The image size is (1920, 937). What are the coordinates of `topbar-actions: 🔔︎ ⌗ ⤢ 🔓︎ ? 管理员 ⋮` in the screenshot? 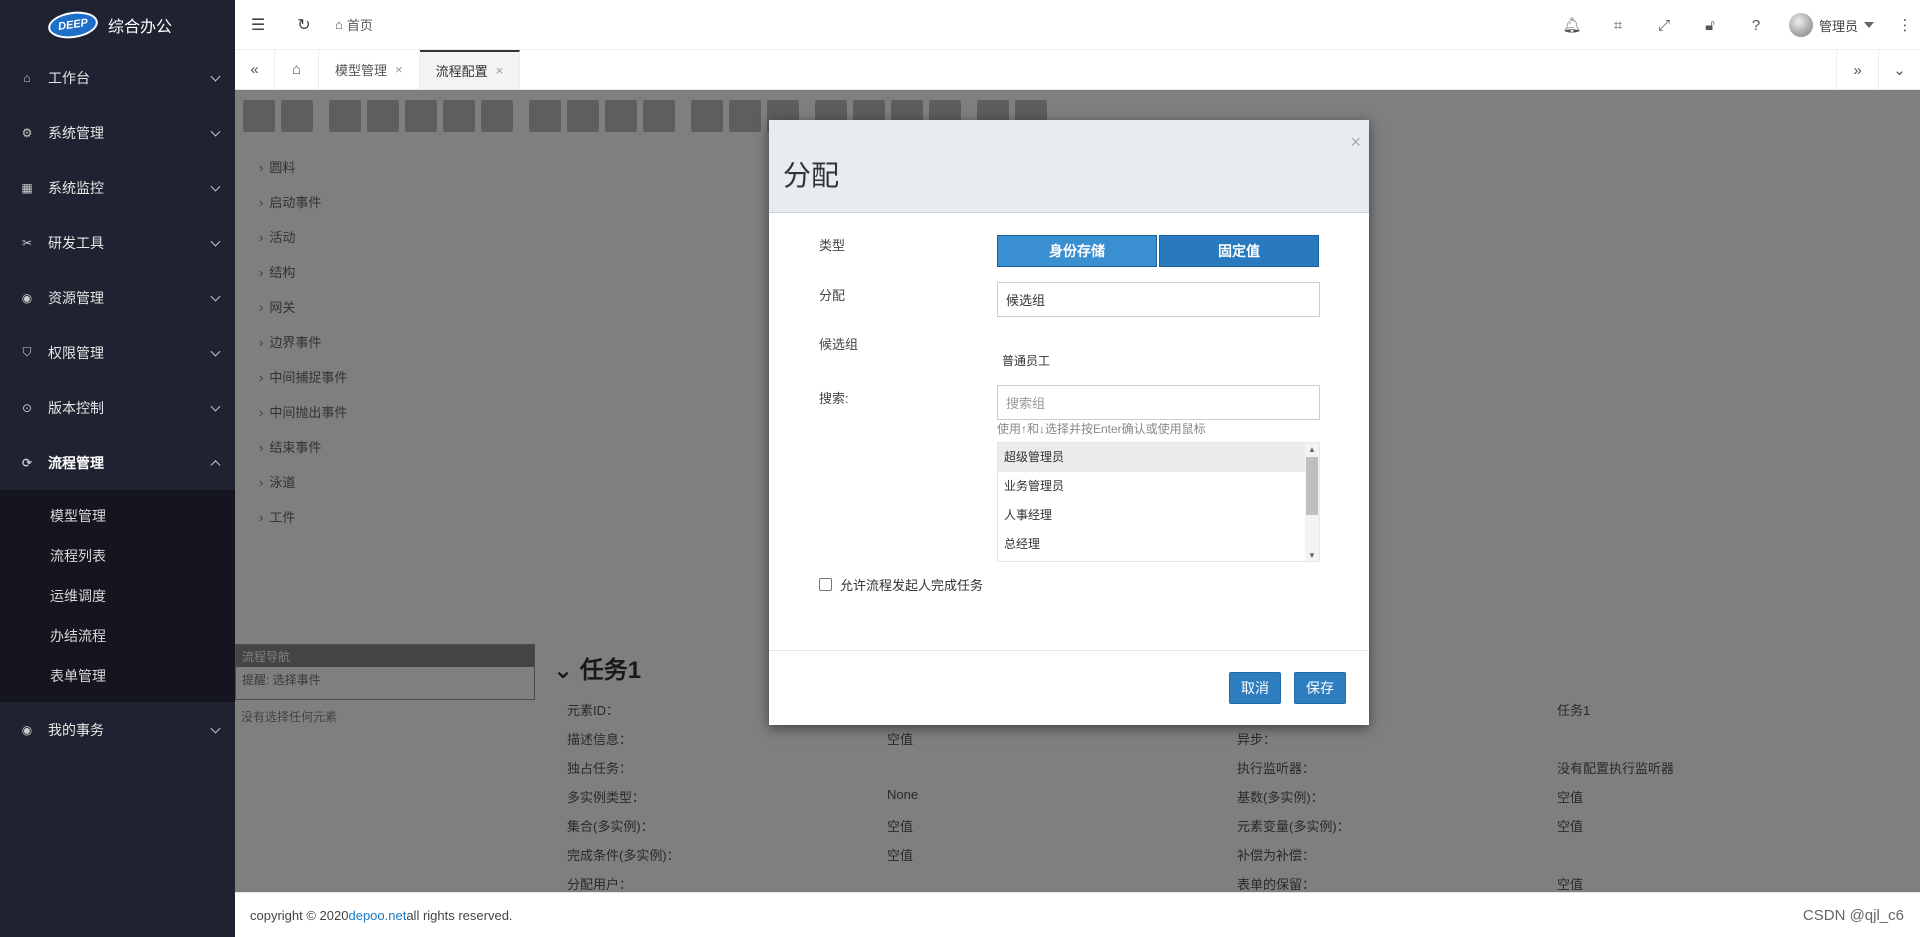 It's located at (1734, 25).